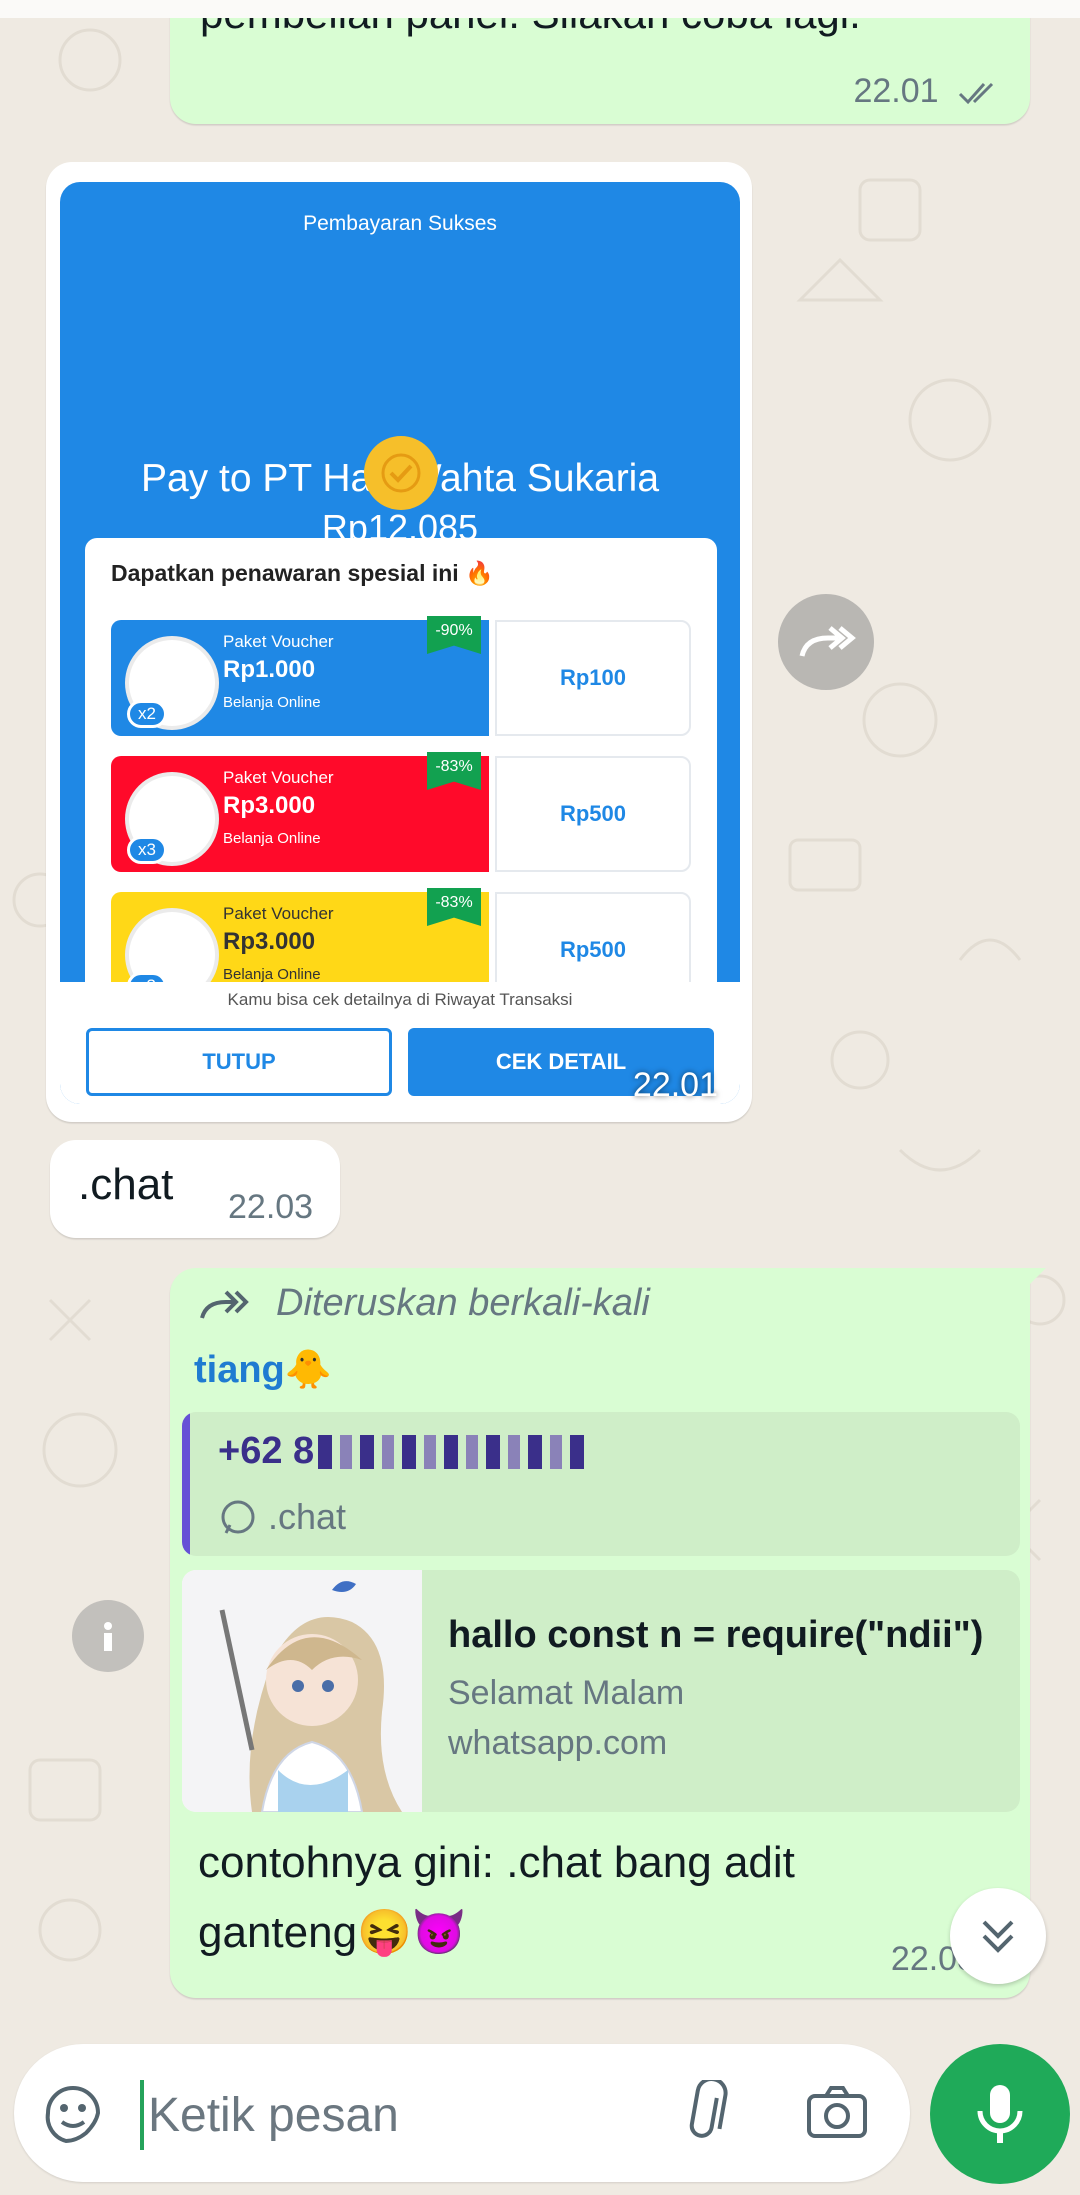 This screenshot has height=2195, width=1080. What do you see at coordinates (593, 678) in the screenshot?
I see `offer-deal: Rp100` at bounding box center [593, 678].